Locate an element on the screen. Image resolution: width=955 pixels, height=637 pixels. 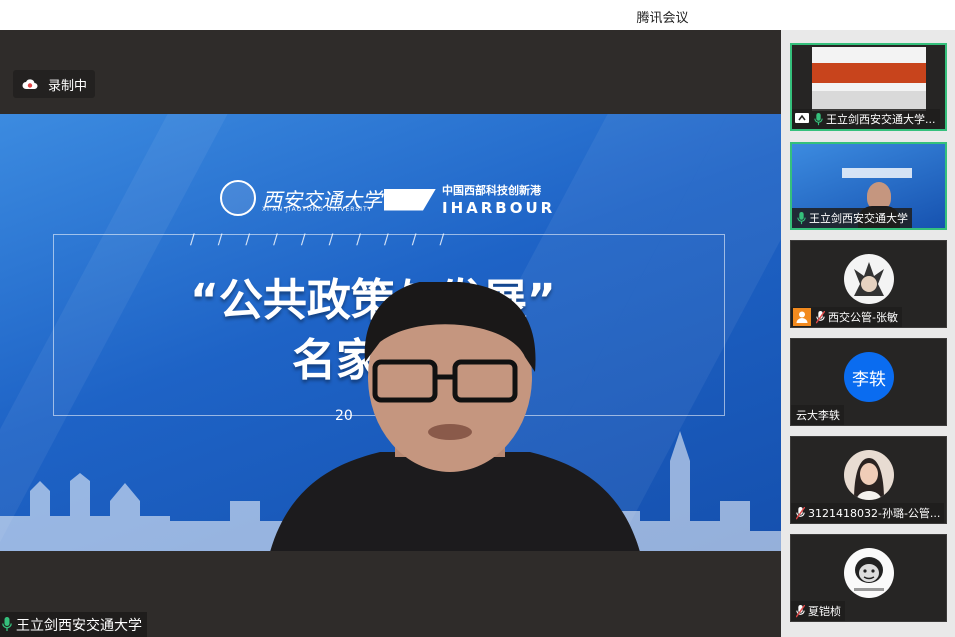
iharbour-logo-en: IHARBOUR is located at coordinates (499, 208).